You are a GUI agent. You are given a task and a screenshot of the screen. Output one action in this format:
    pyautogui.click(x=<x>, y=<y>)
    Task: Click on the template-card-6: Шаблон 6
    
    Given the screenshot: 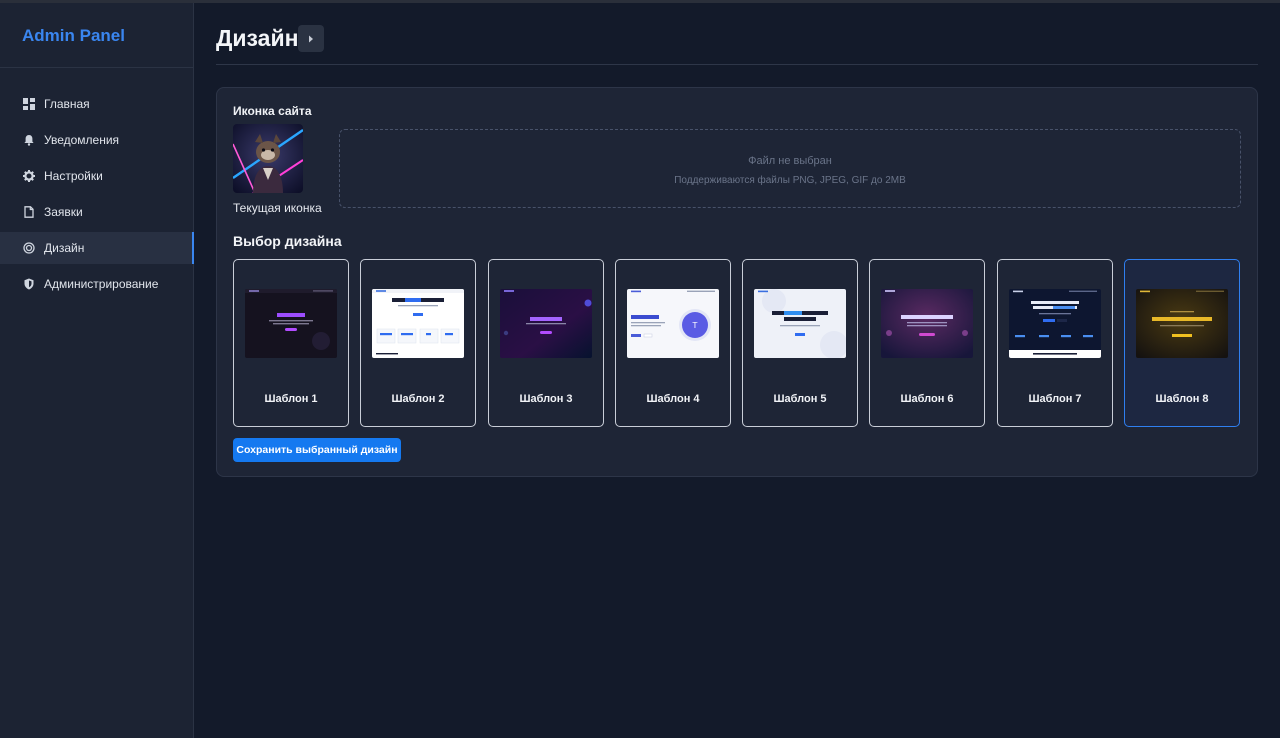 What is the action you would take?
    pyautogui.click(x=927, y=343)
    